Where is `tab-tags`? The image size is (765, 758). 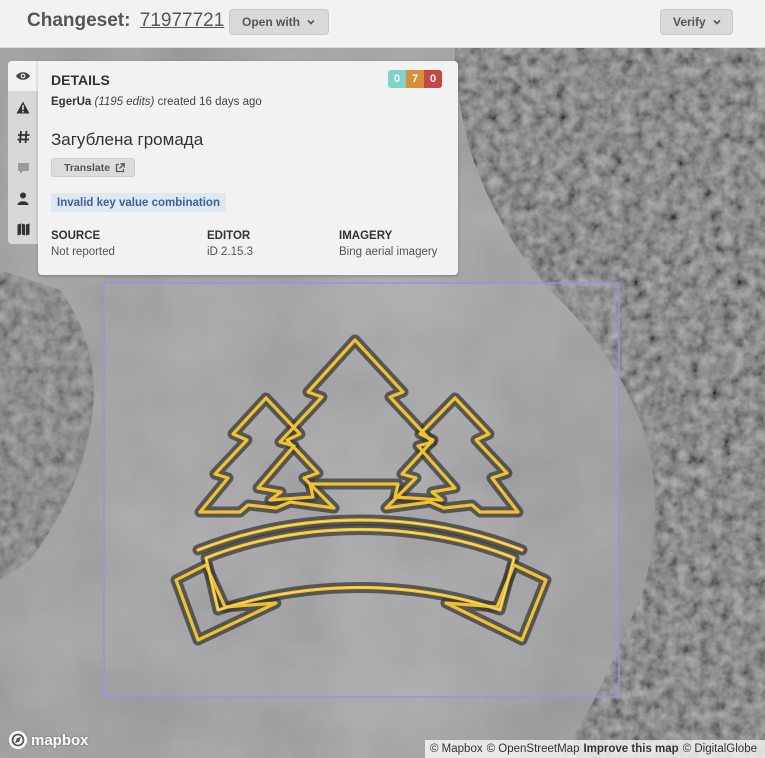 tab-tags is located at coordinates (23, 137).